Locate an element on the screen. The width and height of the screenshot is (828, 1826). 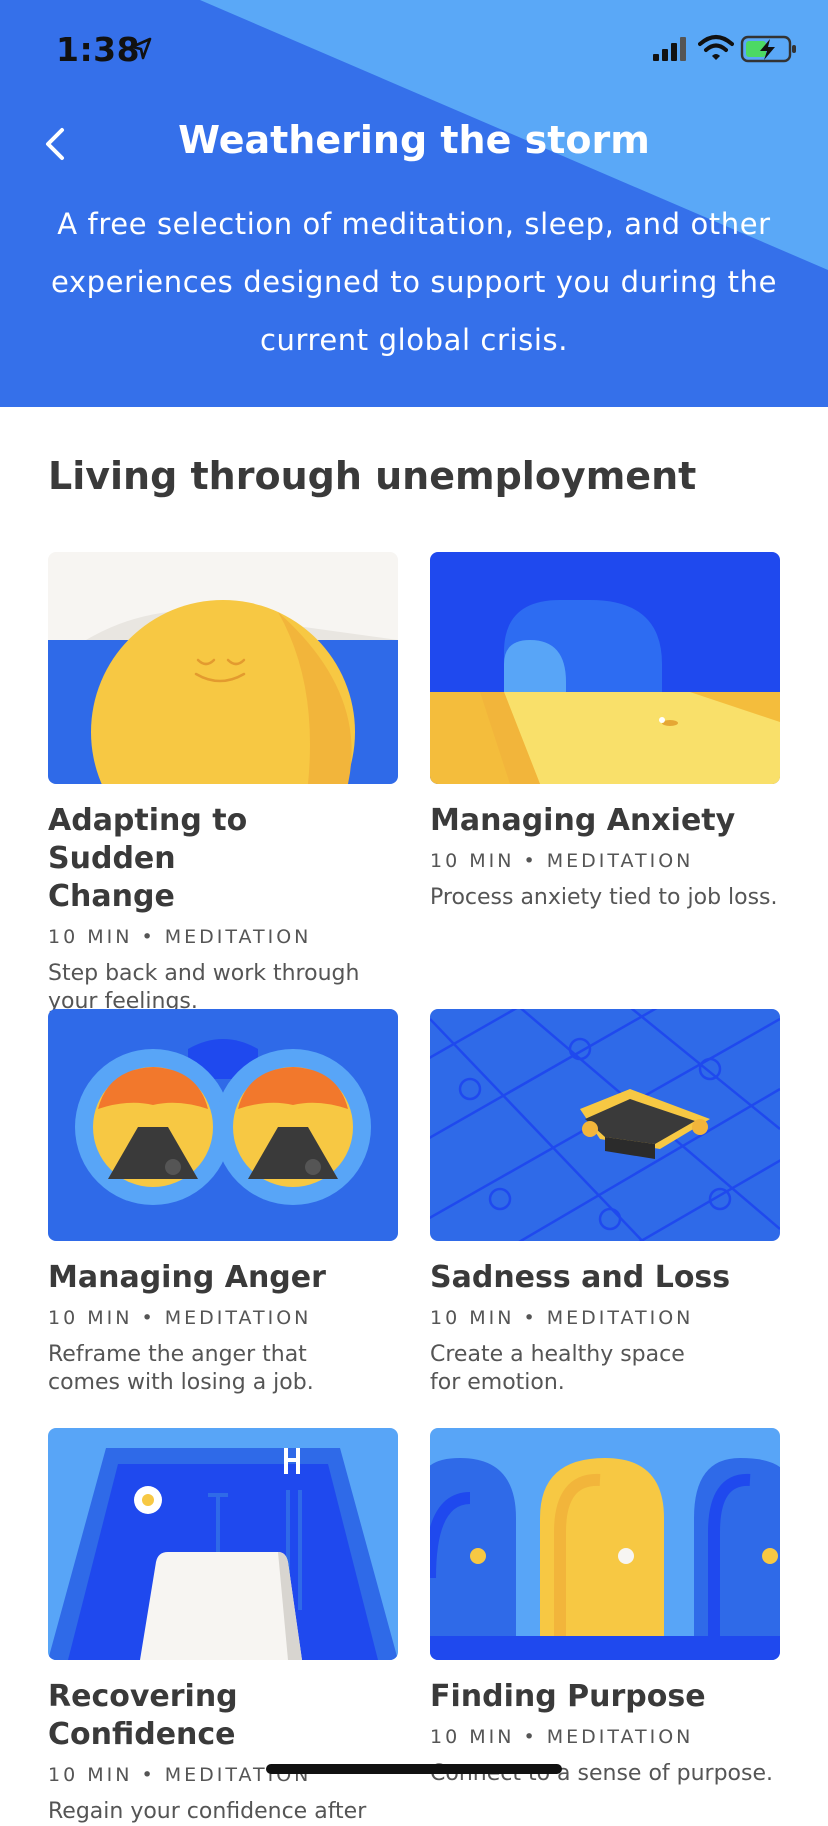
card-title: Managing Anger is located at coordinates (187, 1277).